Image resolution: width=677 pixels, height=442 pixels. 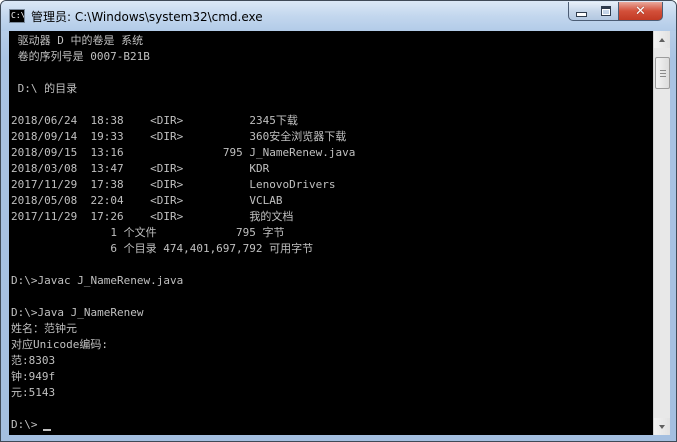 I want to click on cmd-icon: C:\, so click(x=17, y=16).